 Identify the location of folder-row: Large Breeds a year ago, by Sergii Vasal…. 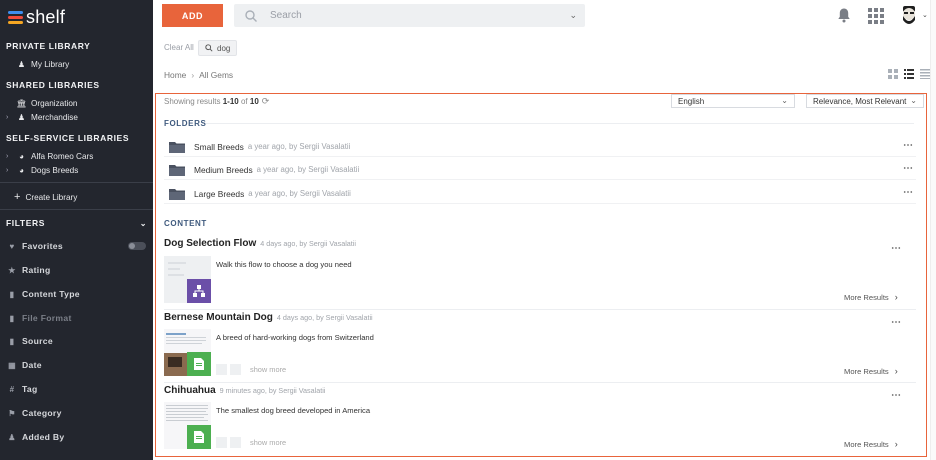
(540, 194).